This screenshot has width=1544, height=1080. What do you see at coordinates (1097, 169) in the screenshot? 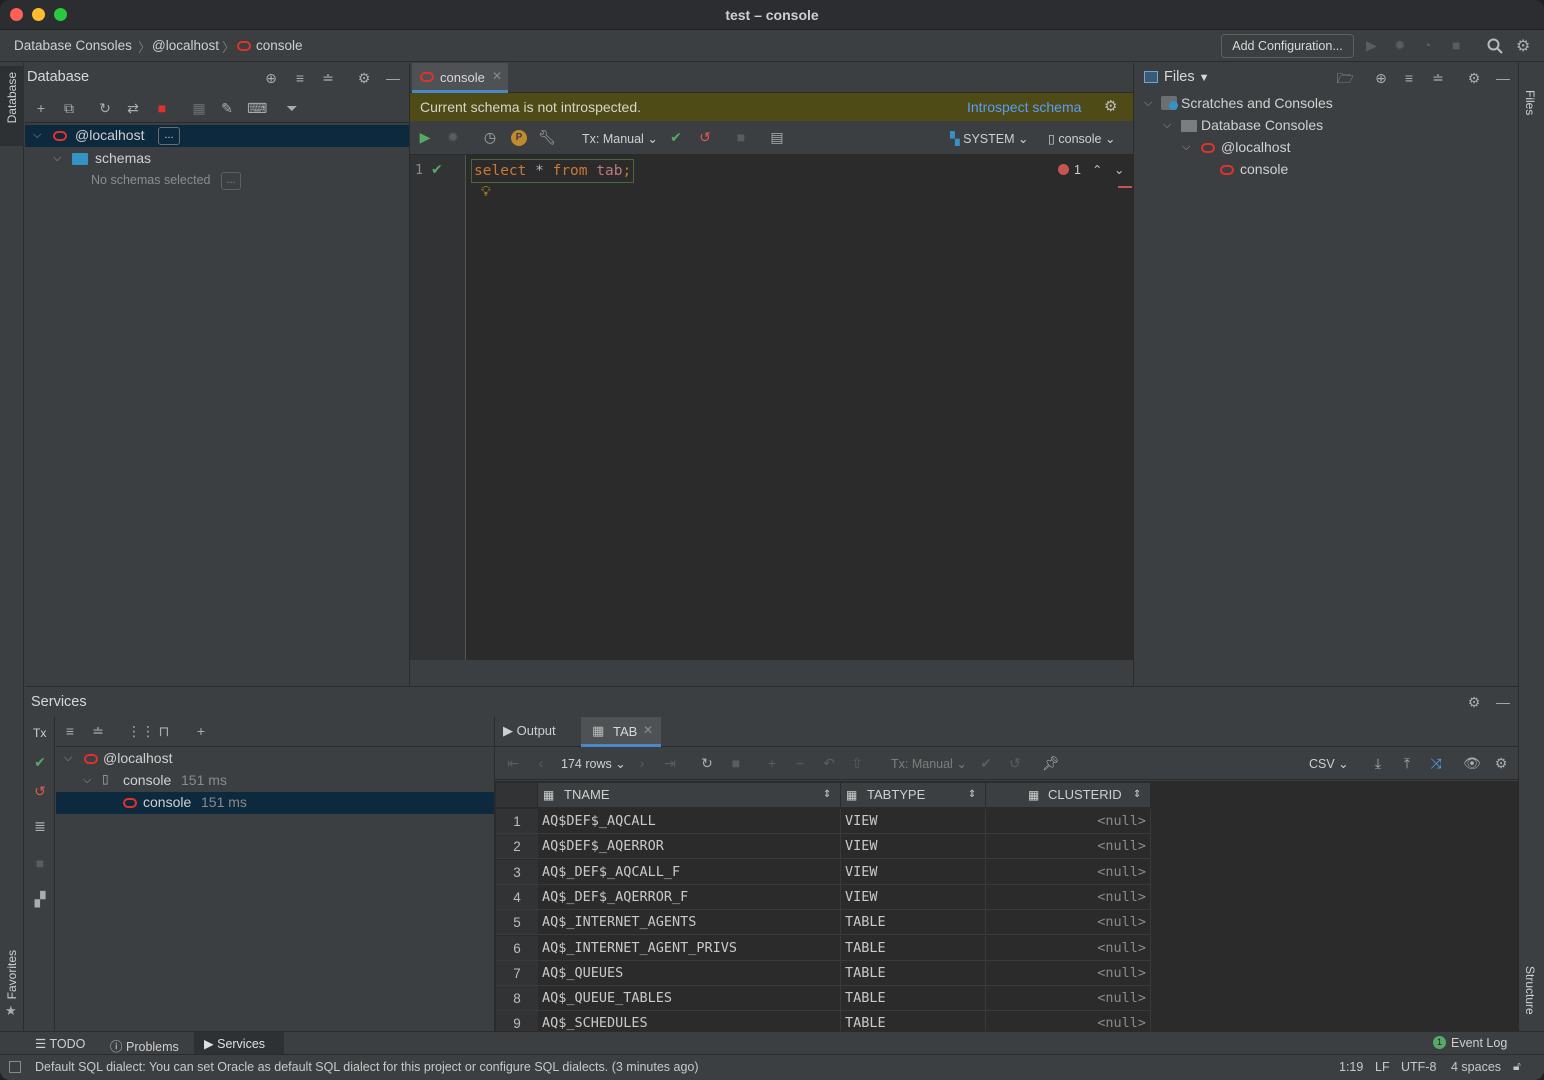
I see `previous-highlight-icon: ⌃` at bounding box center [1097, 169].